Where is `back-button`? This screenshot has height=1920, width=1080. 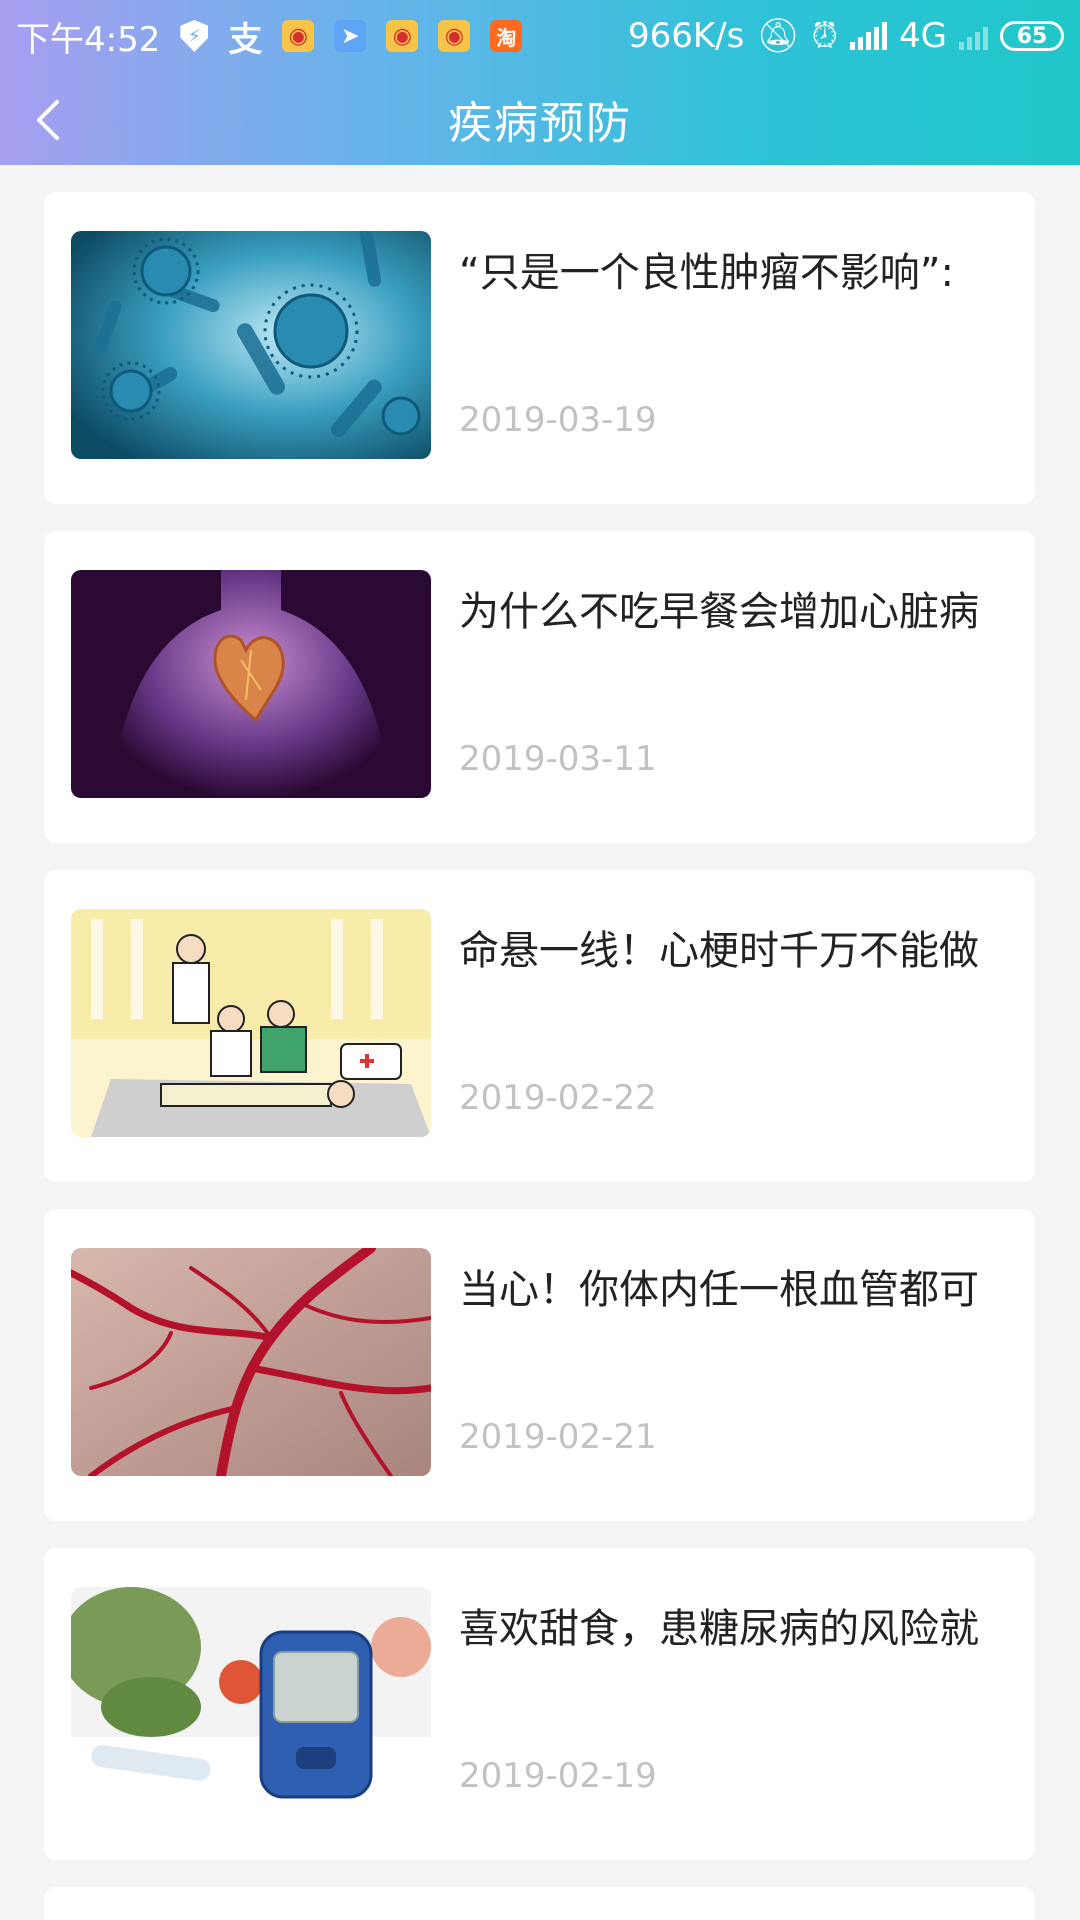 back-button is located at coordinates (48, 120).